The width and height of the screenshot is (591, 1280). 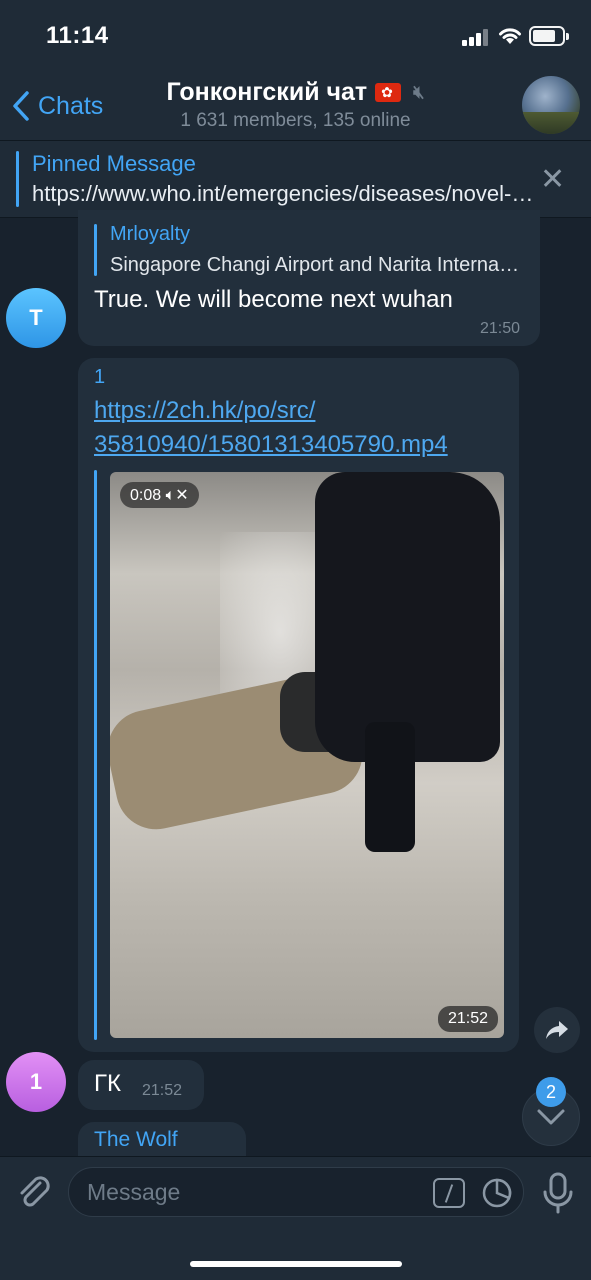 I want to click on link-line: https://2ch.hk/po/src/, so click(x=205, y=410).